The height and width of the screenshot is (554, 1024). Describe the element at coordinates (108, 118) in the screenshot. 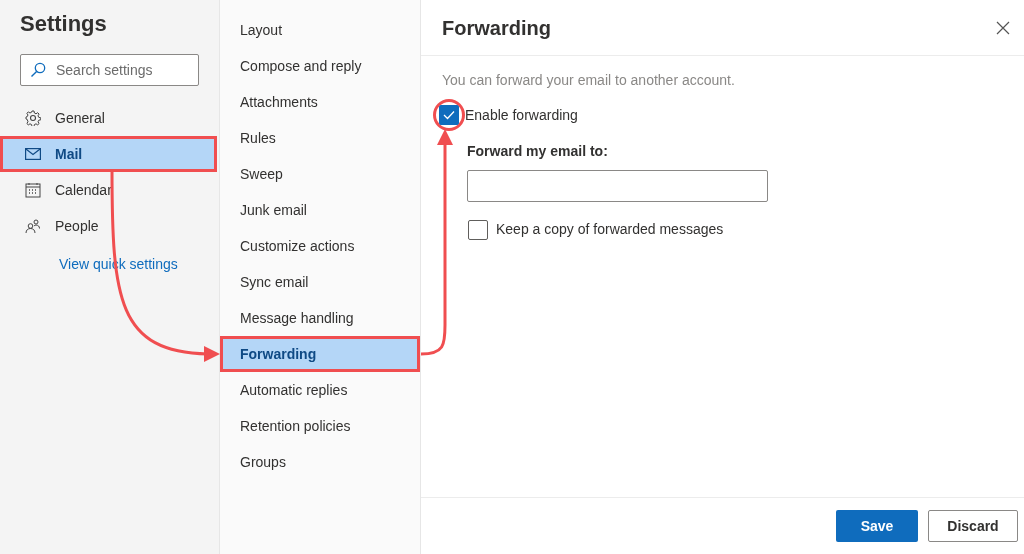

I see `nav-item: General` at that location.